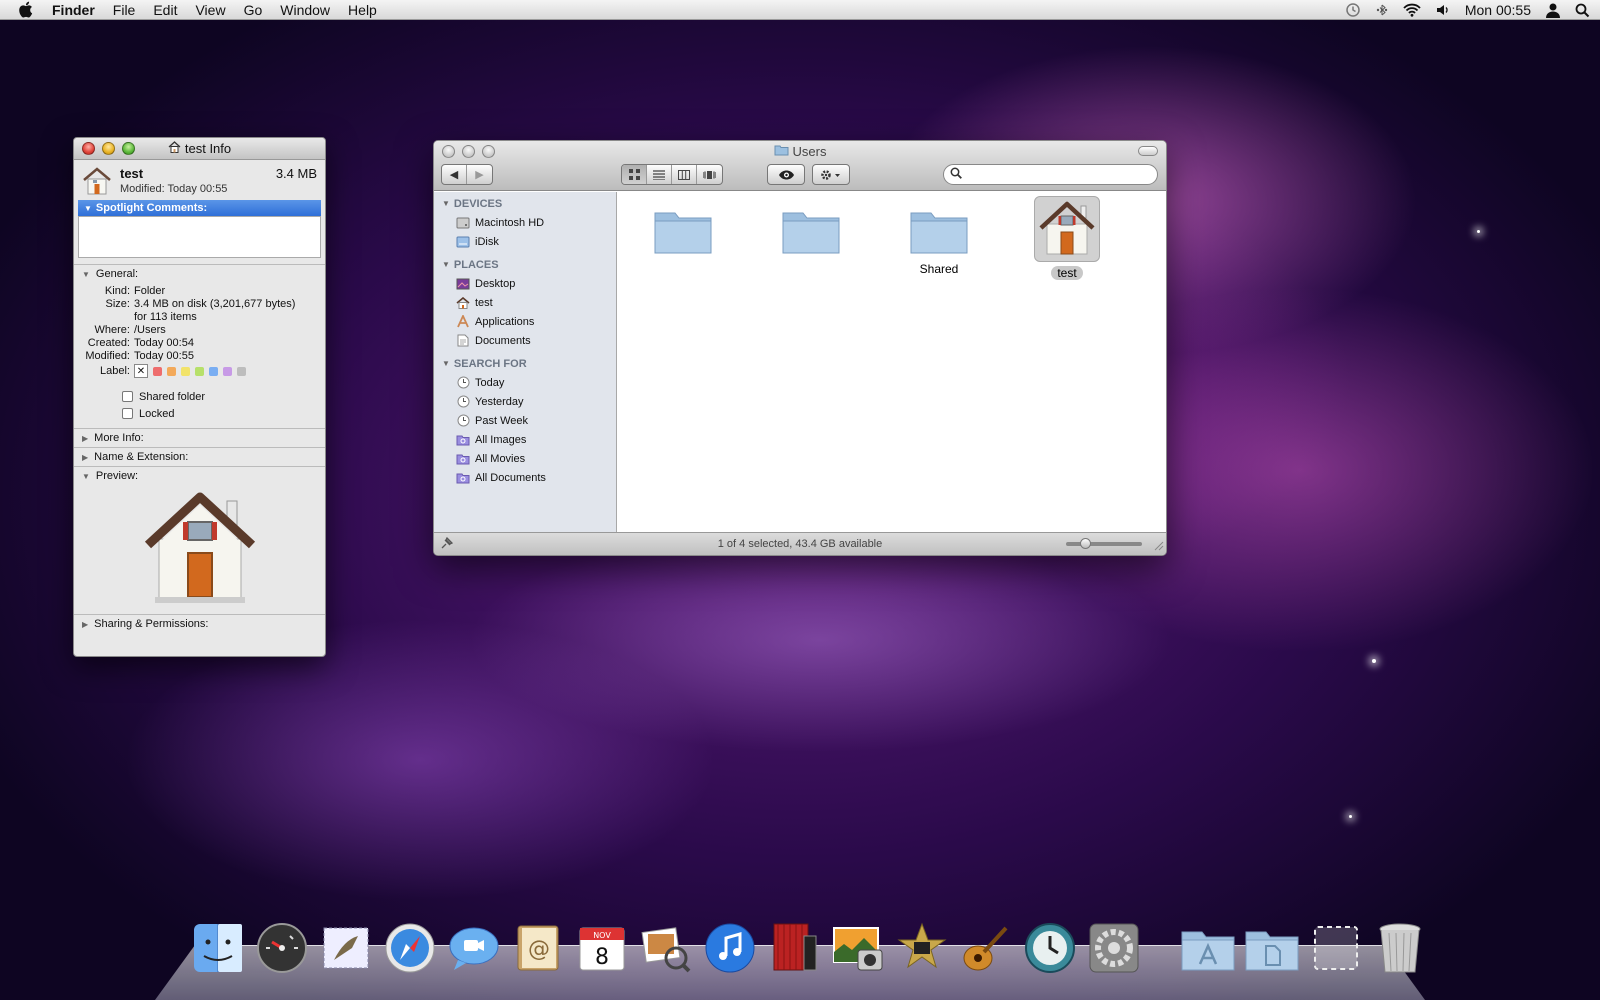 This screenshot has width=1600, height=1000. What do you see at coordinates (108, 148) in the screenshot?
I see `minimize-button` at bounding box center [108, 148].